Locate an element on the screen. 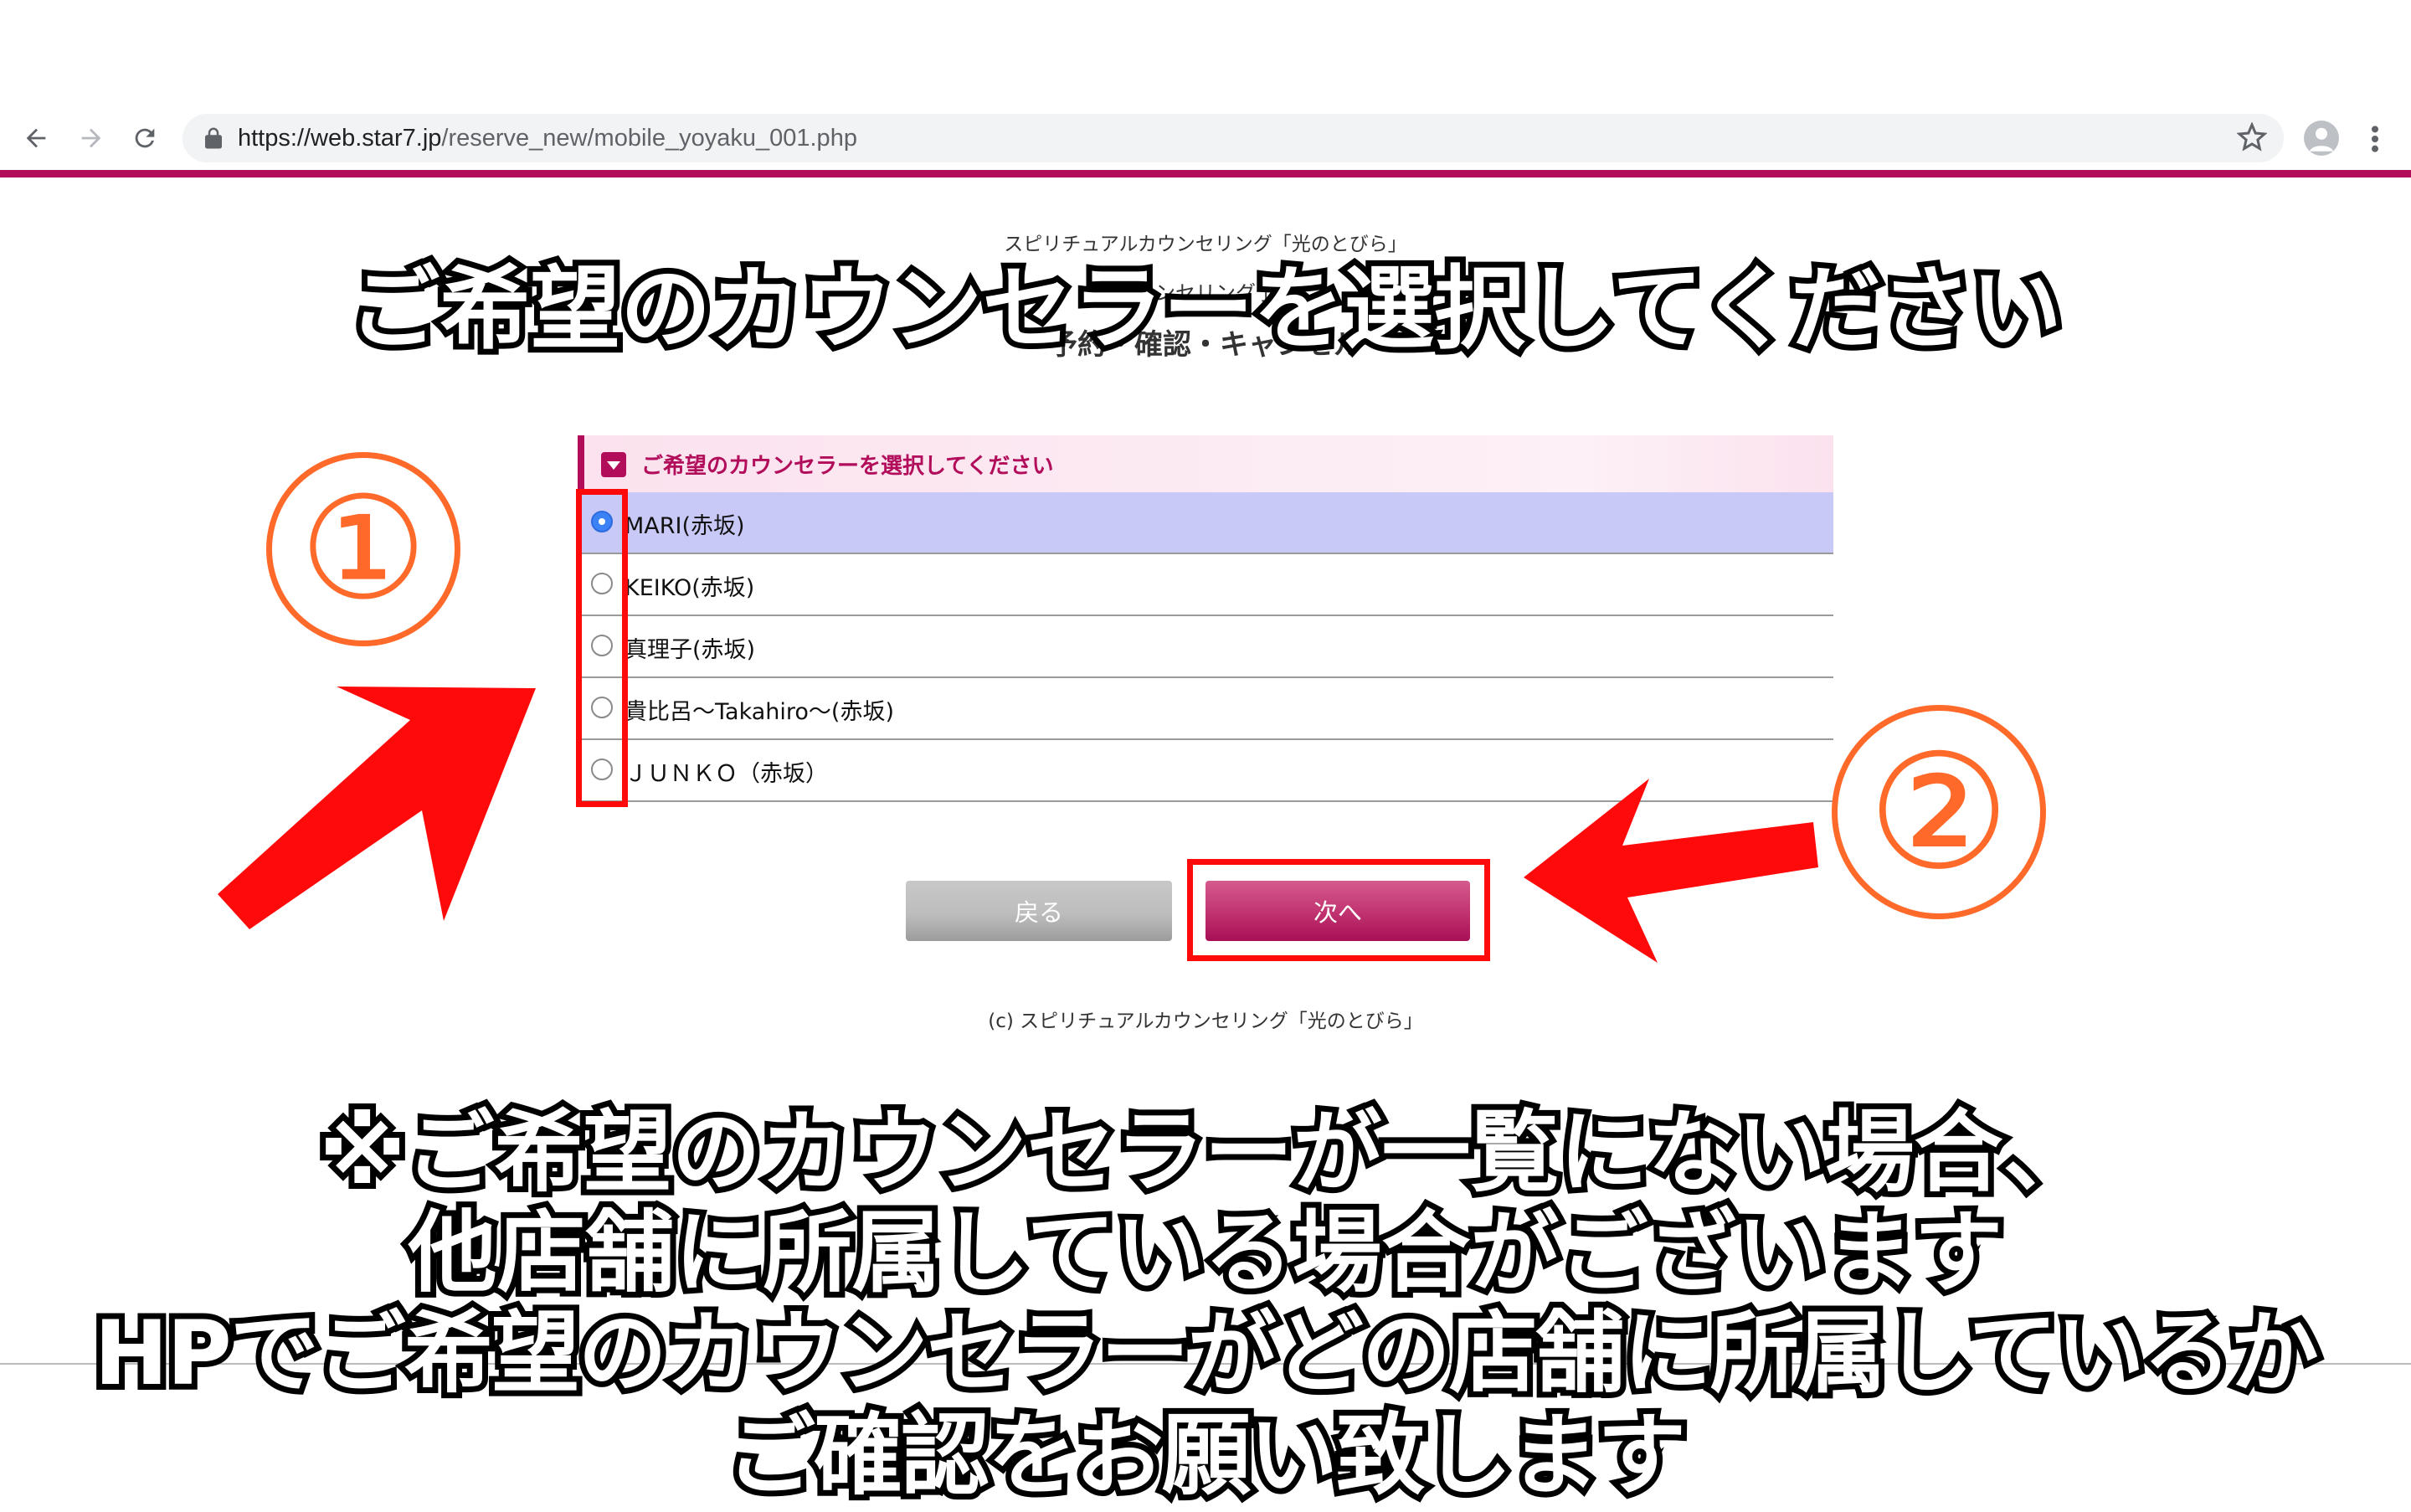  reload-icon is located at coordinates (145, 138).